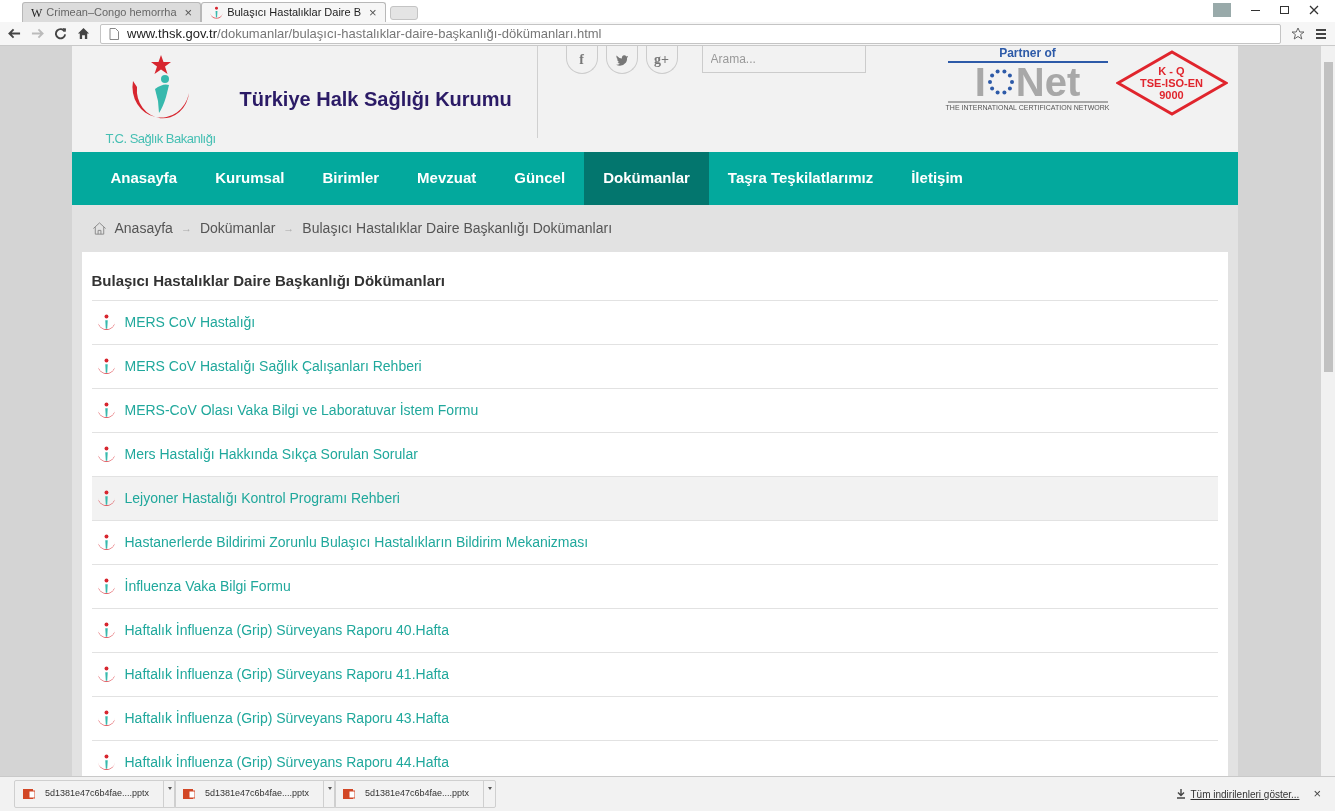  I want to click on nav-link: Birimler, so click(351, 178).